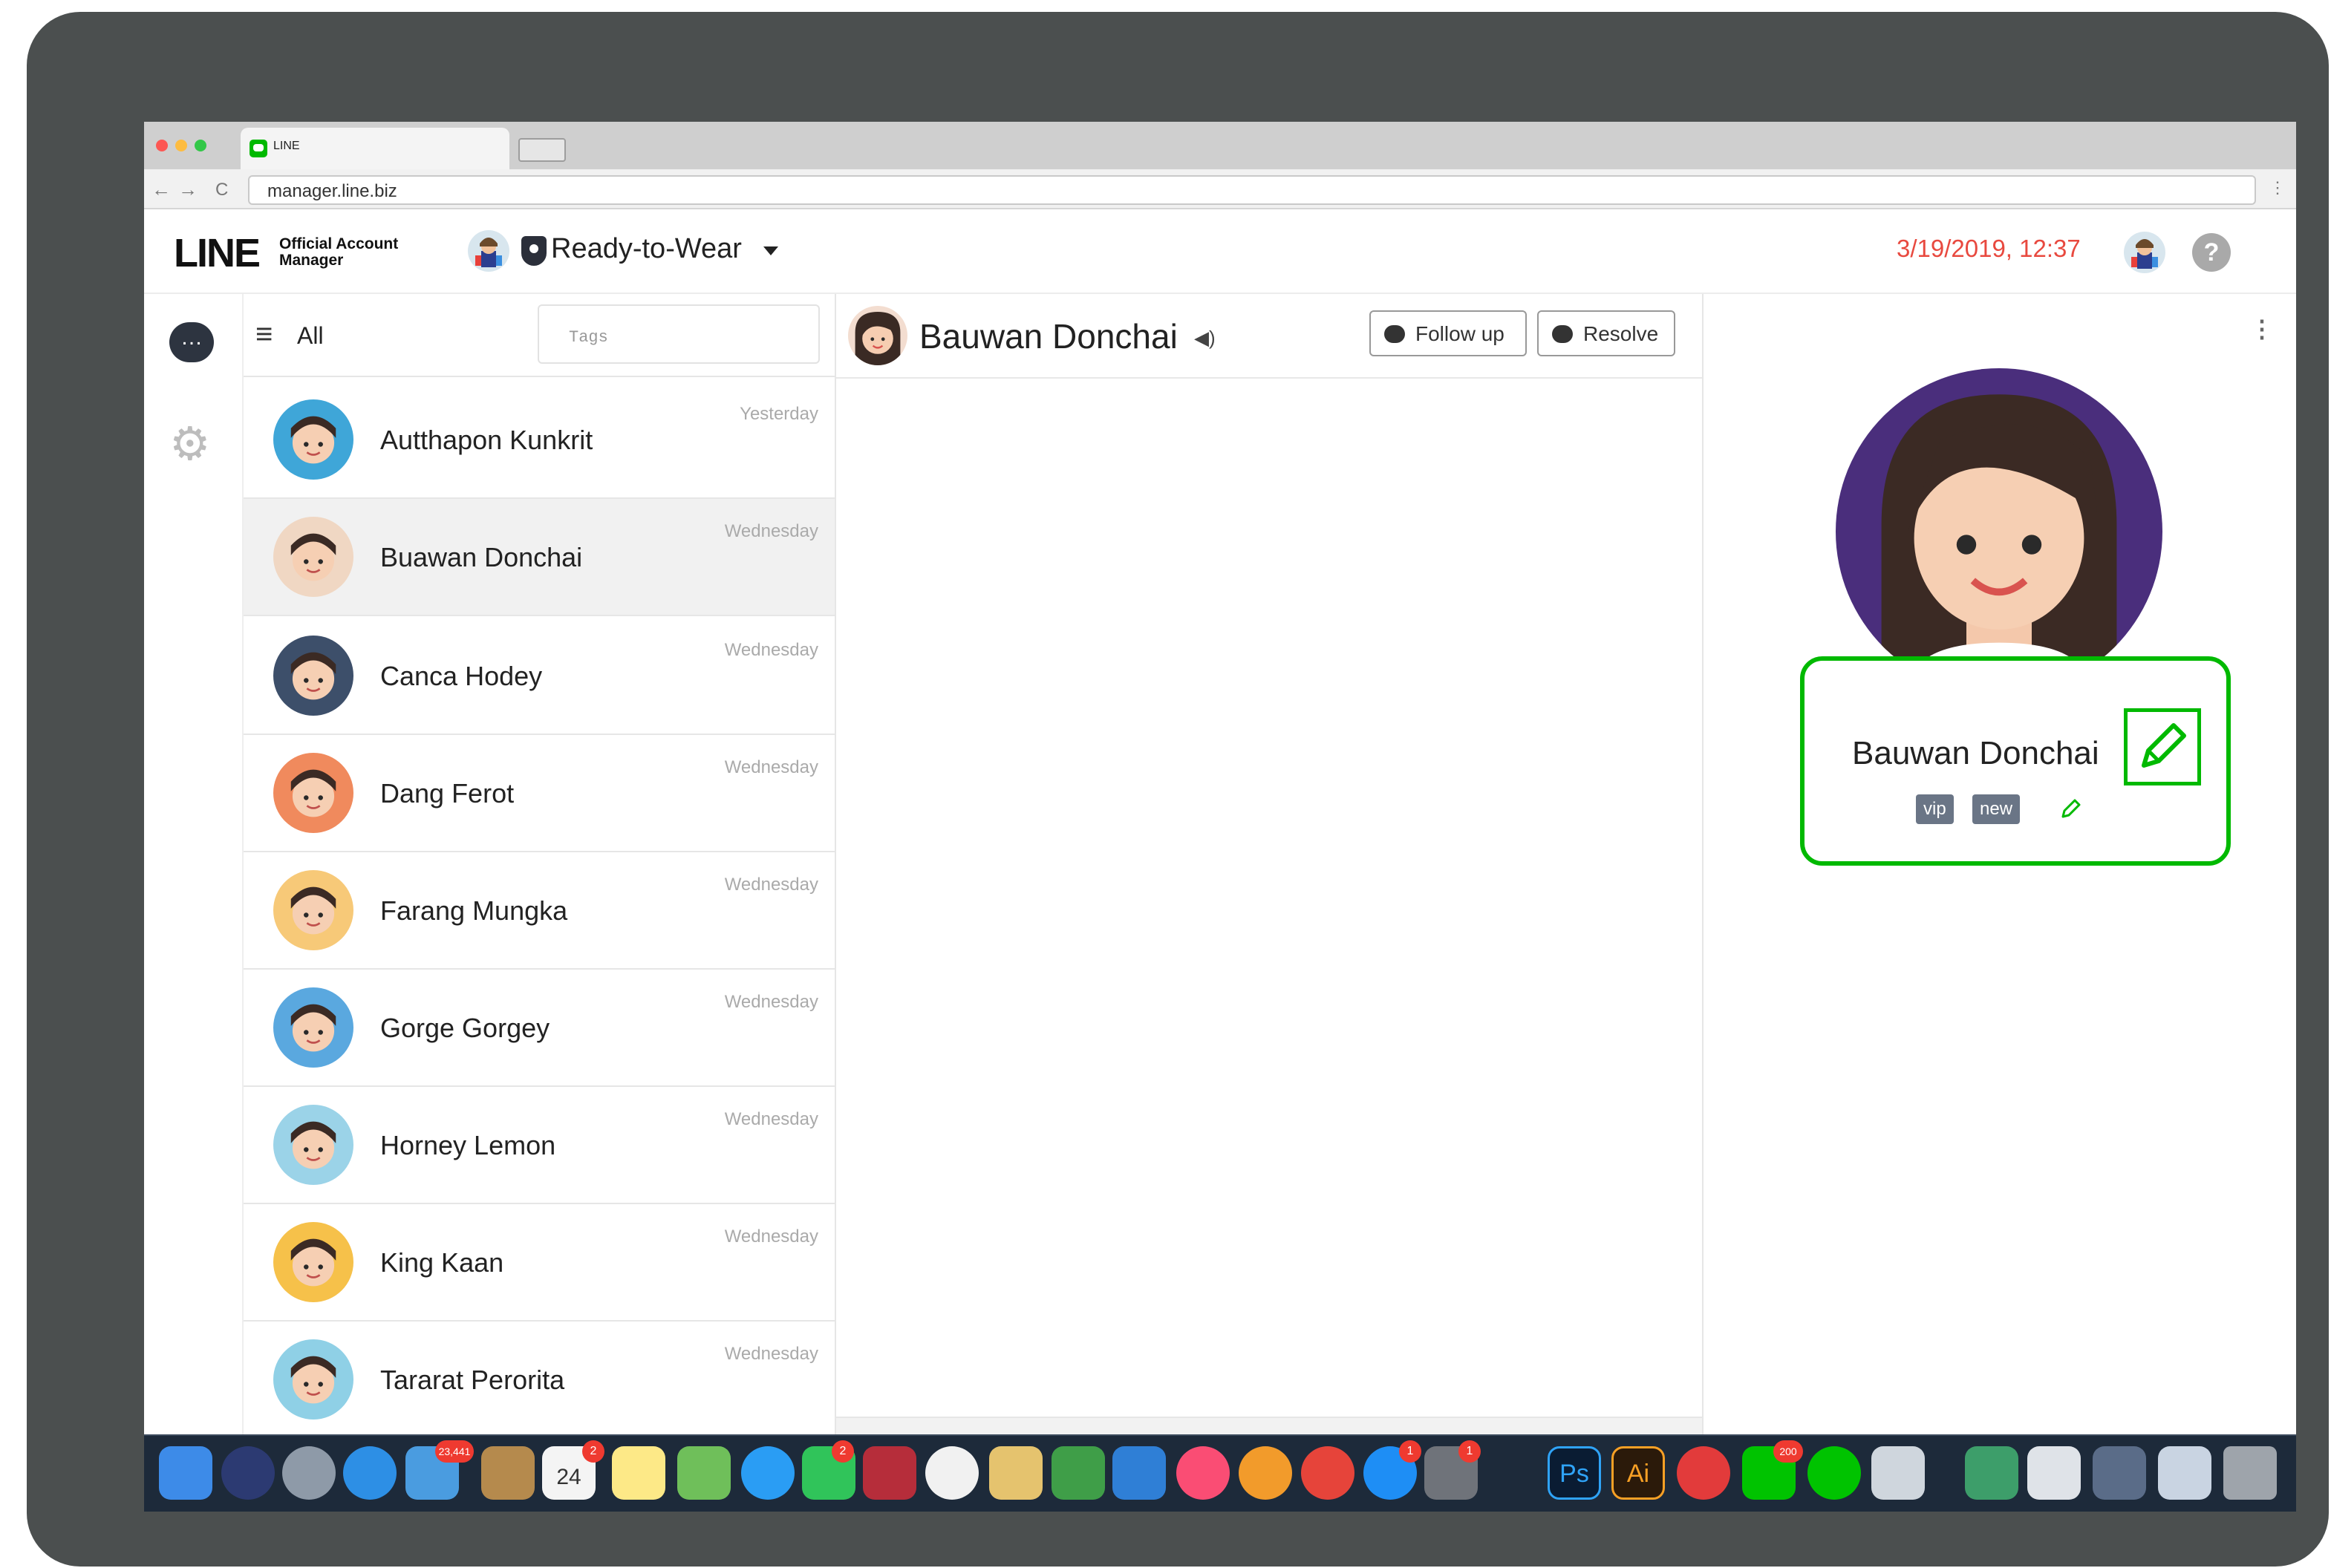 The image size is (2331, 1568). Describe the element at coordinates (370, 1473) in the screenshot. I see `safari-icon` at that location.